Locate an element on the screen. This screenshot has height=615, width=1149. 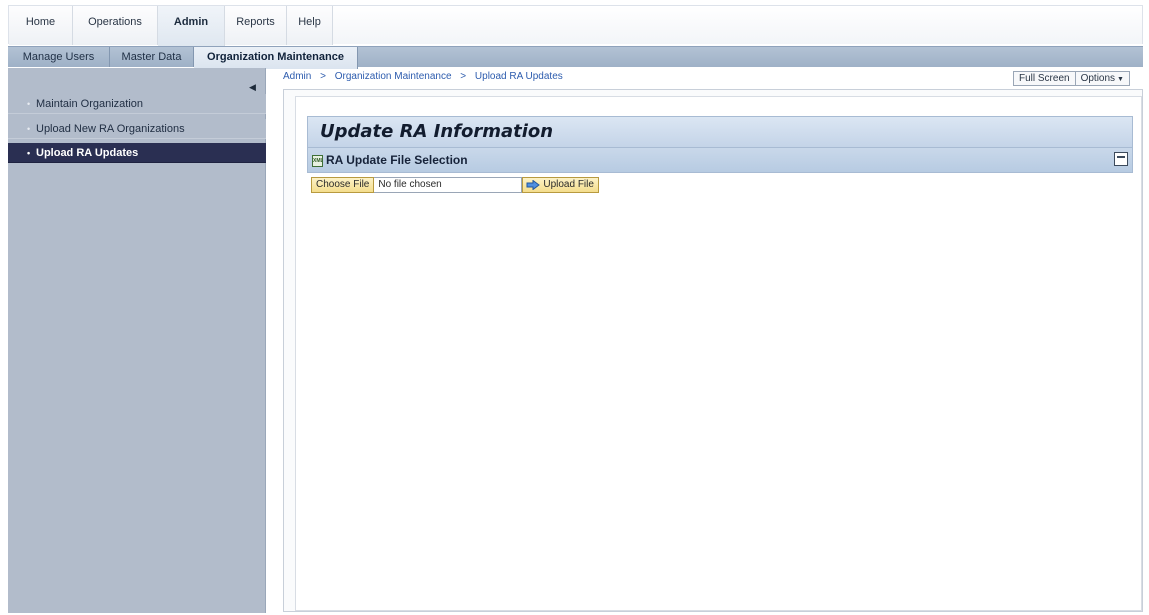
upload-file-label: Upload File is located at coordinates (568, 184).